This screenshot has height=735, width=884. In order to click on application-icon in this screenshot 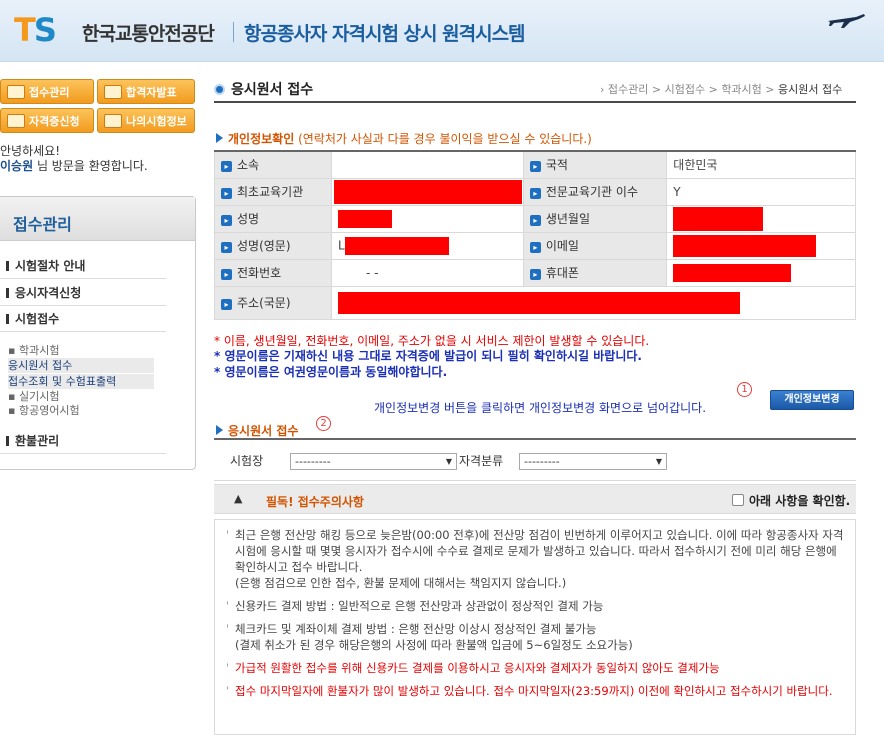, I will do `click(16, 91)`.